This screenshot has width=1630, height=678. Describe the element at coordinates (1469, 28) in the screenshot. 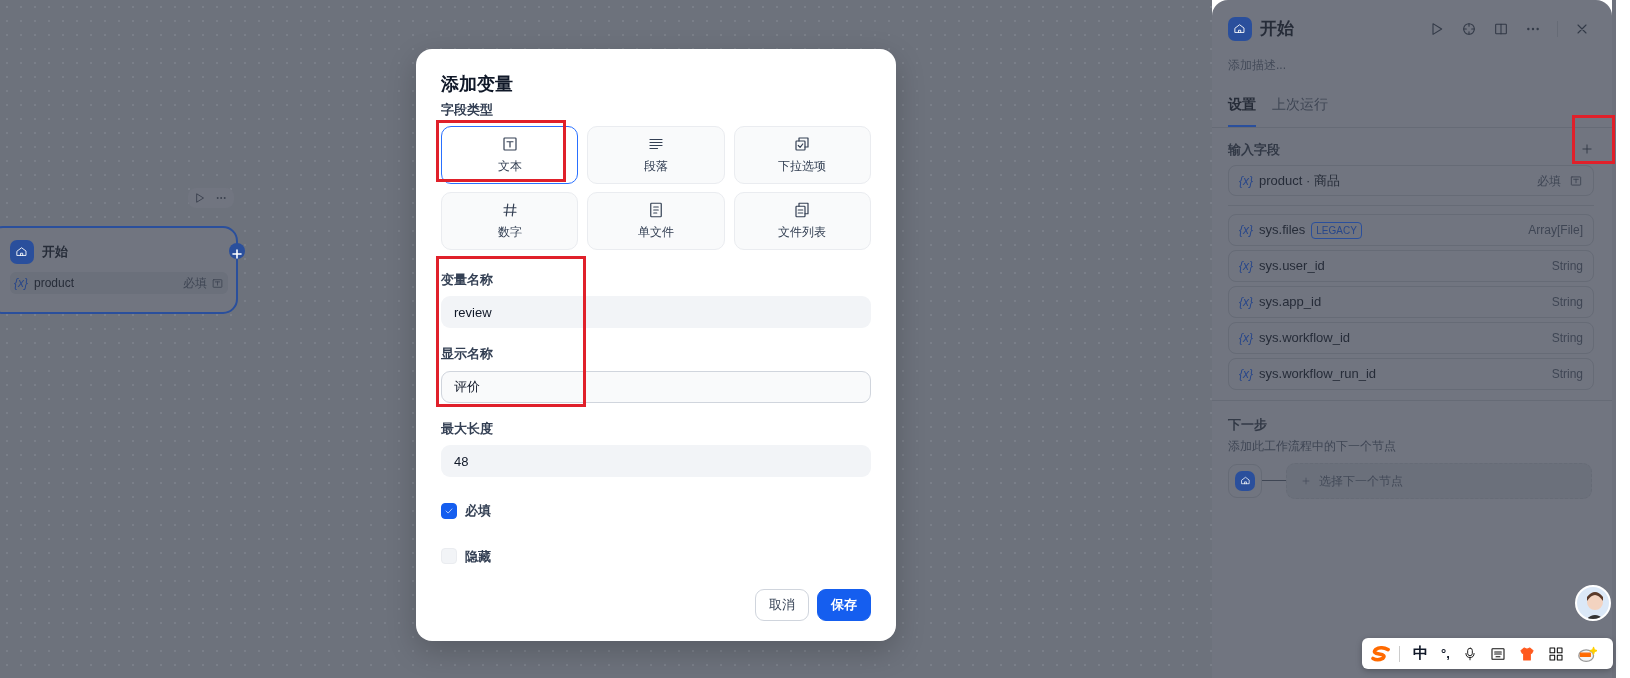

I see `crosshair-icon` at that location.